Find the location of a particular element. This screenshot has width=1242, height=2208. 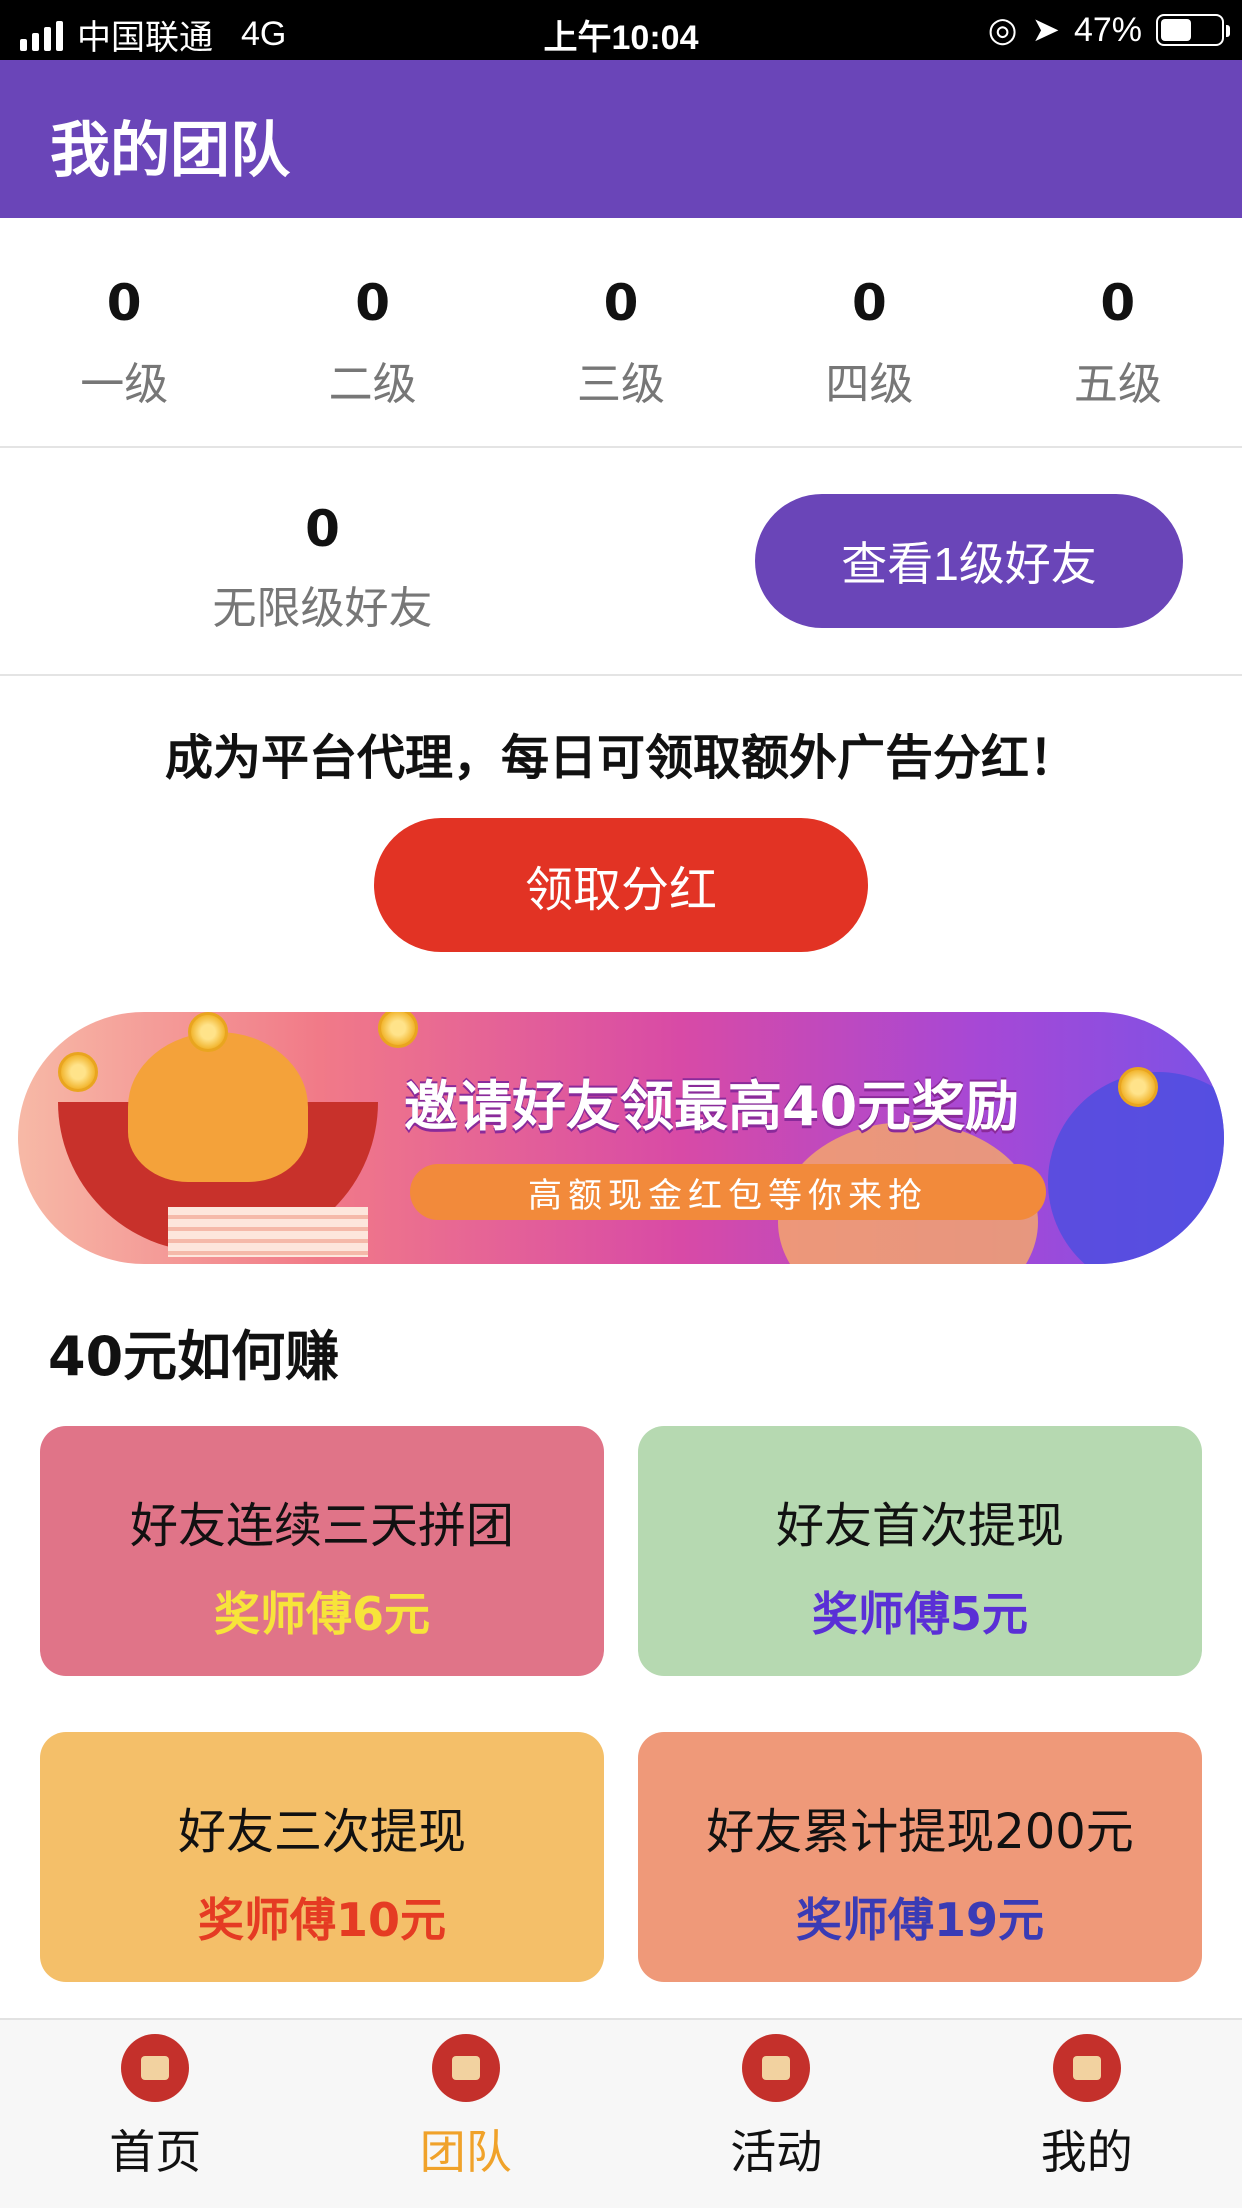

location-icon: ➤ is located at coordinates (1045, 30).